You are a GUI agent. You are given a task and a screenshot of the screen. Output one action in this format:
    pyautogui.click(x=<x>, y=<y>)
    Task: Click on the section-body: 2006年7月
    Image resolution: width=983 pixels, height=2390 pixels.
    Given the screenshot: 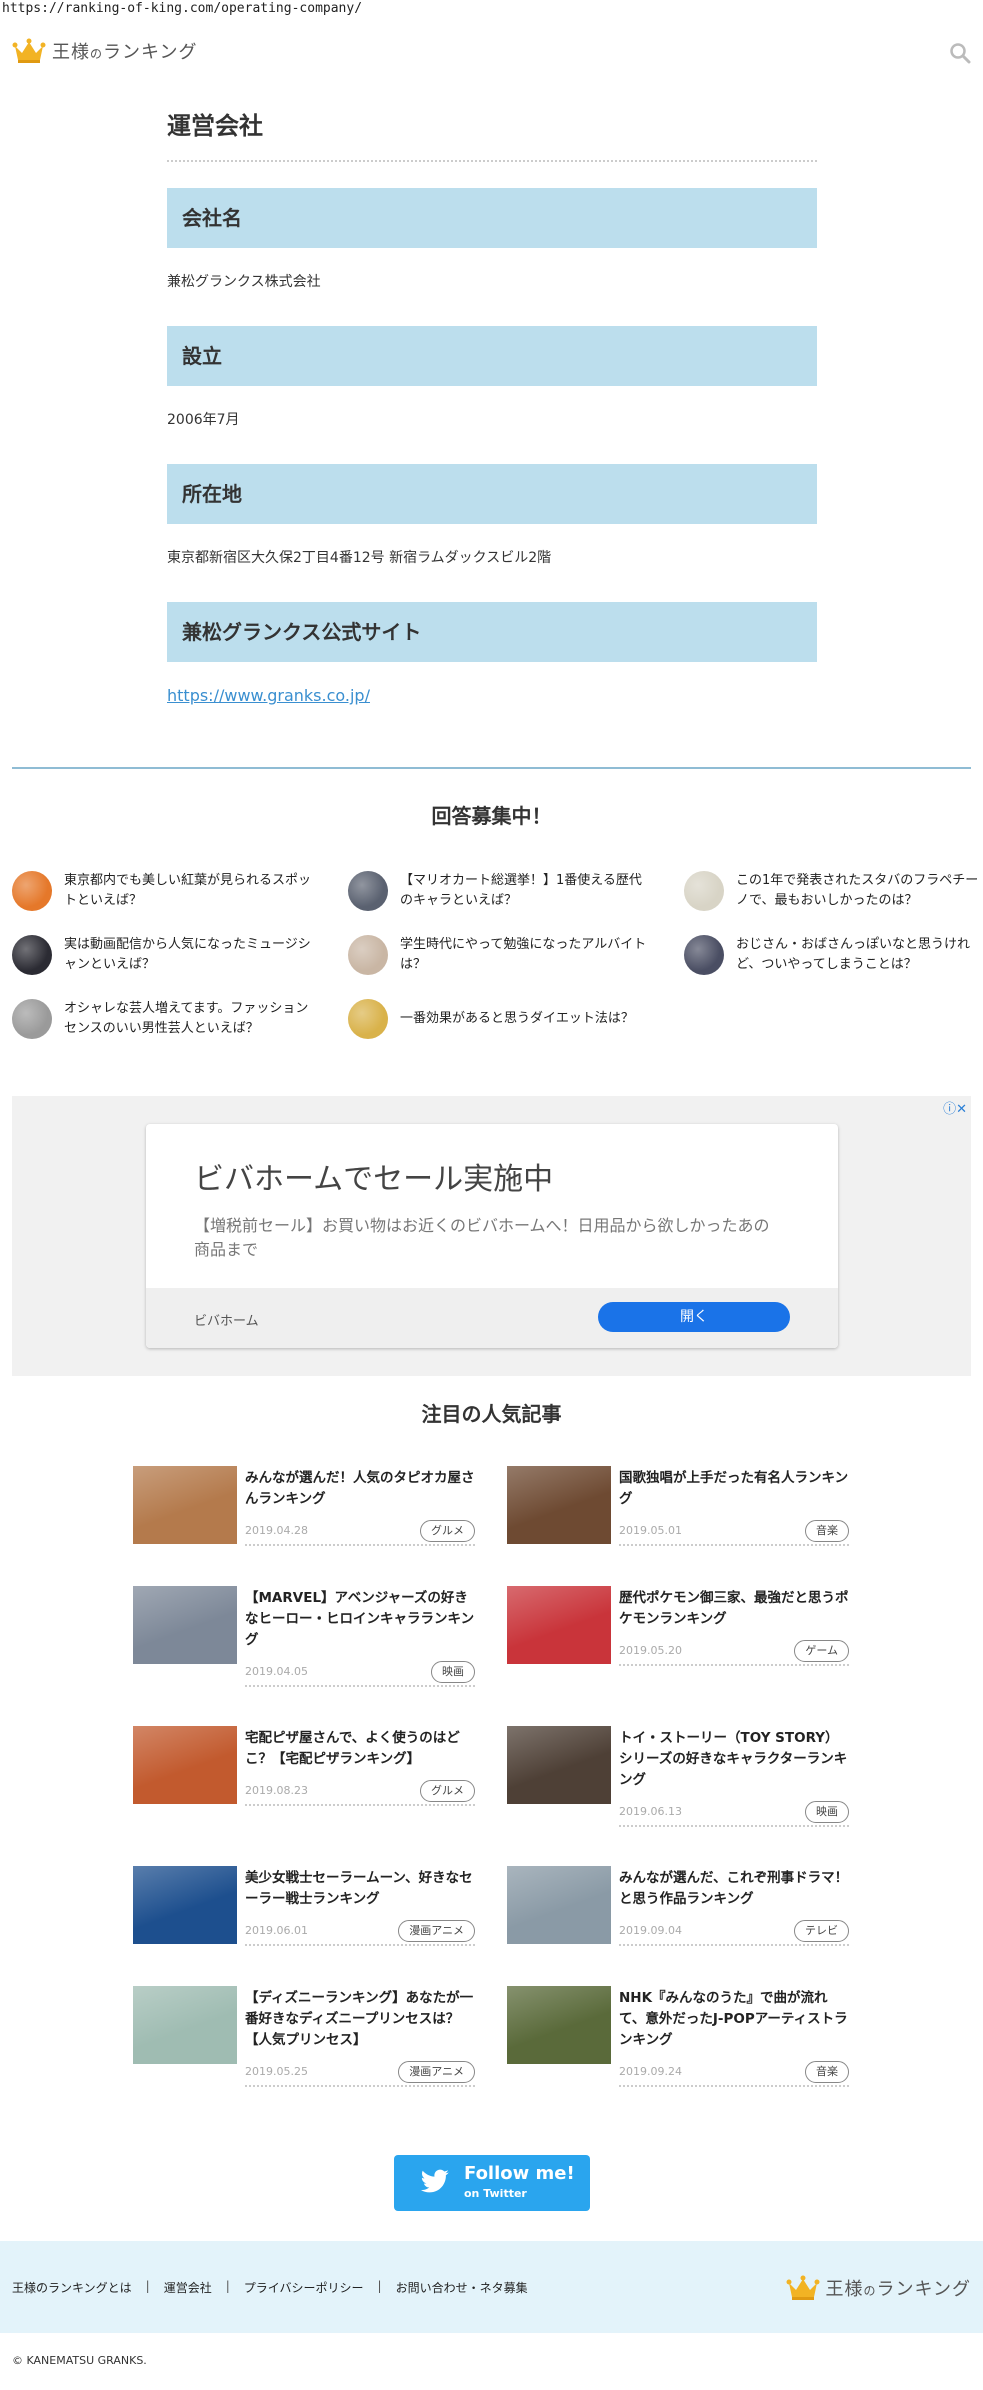 What is the action you would take?
    pyautogui.click(x=203, y=420)
    